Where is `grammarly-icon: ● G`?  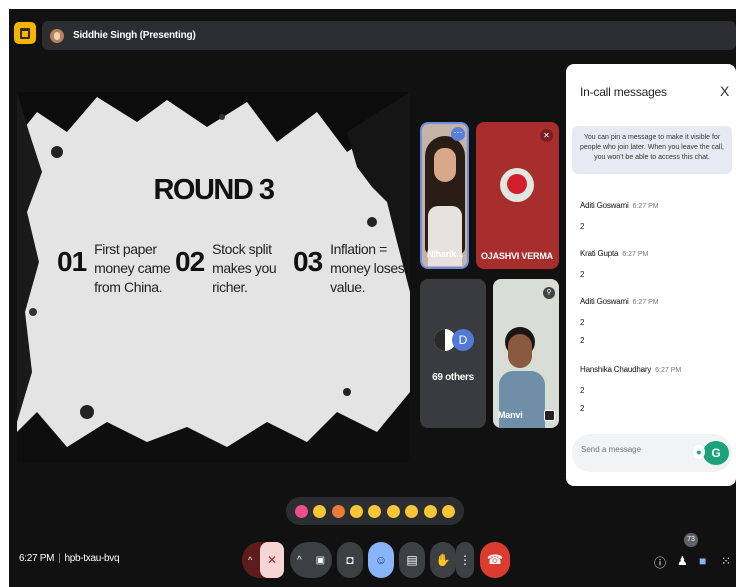 grammarly-icon: ● G is located at coordinates (711, 453).